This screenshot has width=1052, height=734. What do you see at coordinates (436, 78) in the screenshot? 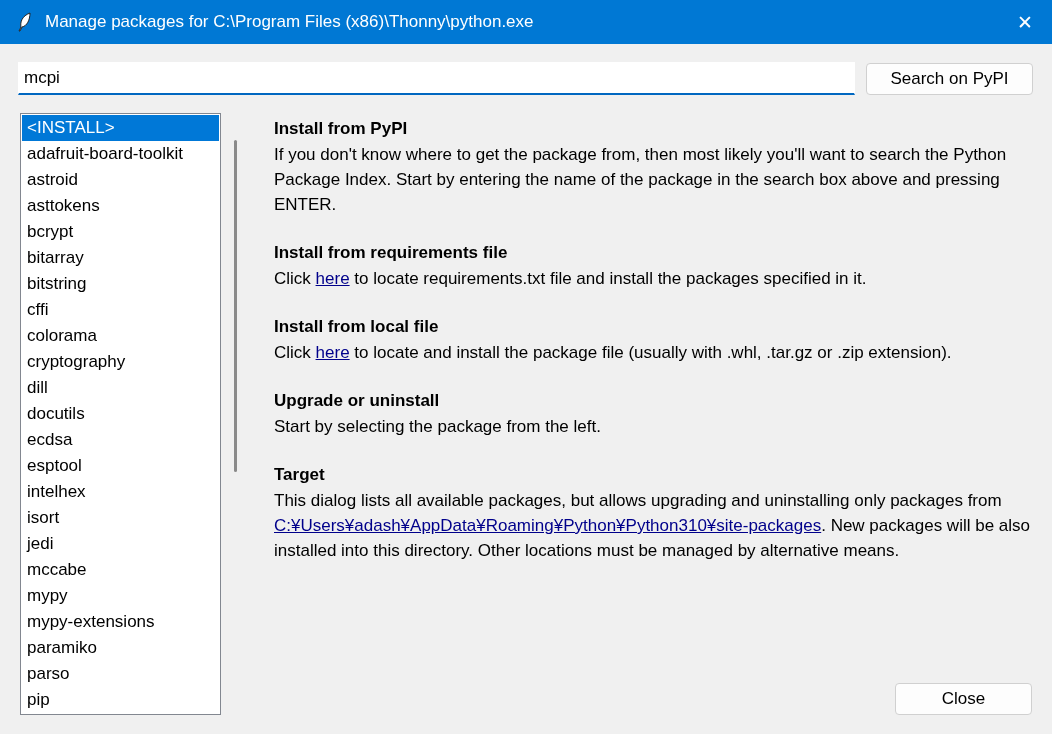
I see `search-field: mcpi` at bounding box center [436, 78].